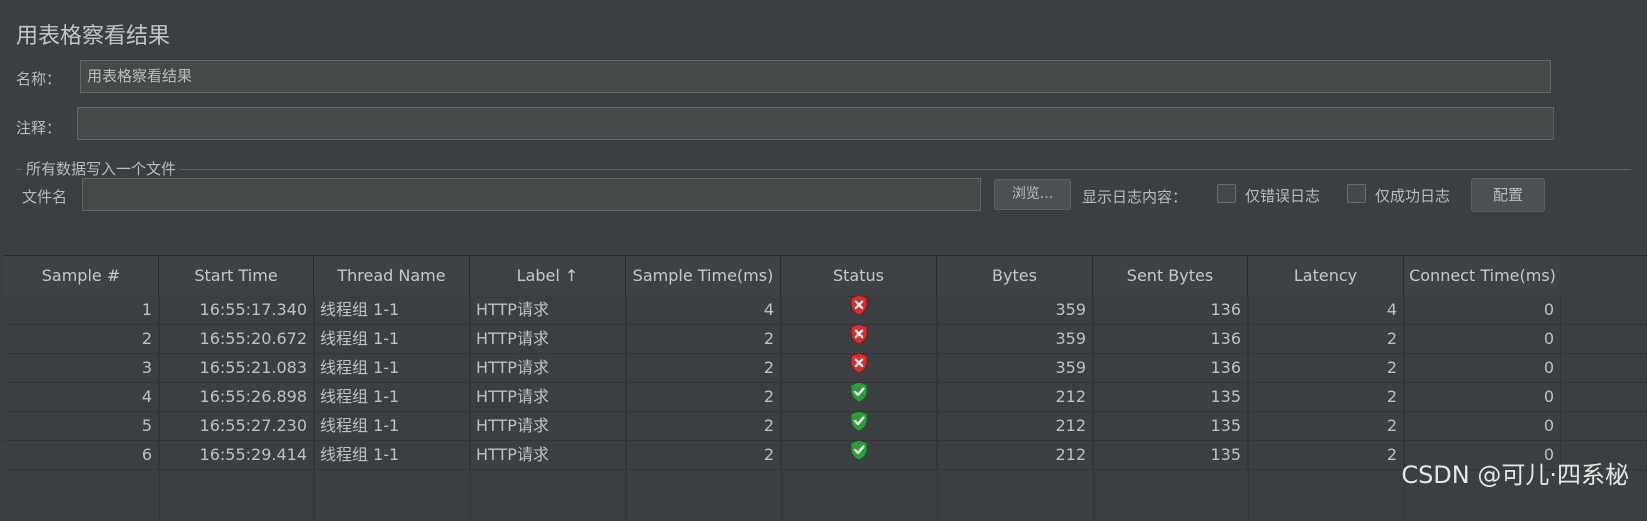  I want to click on table-row: 3 16:55:21.083 线程组 1-1 HTTP请求 2 359 136 2 0, so click(825, 368).